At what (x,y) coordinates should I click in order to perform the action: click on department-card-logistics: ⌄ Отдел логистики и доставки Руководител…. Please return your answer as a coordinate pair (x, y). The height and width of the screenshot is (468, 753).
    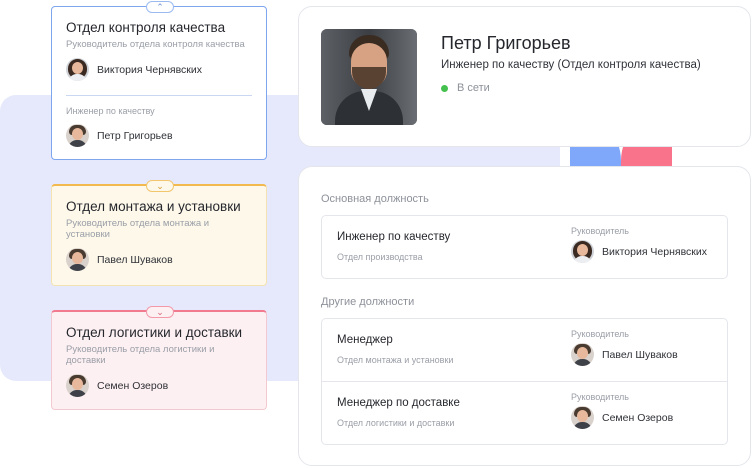
    Looking at the image, I should click on (159, 358).